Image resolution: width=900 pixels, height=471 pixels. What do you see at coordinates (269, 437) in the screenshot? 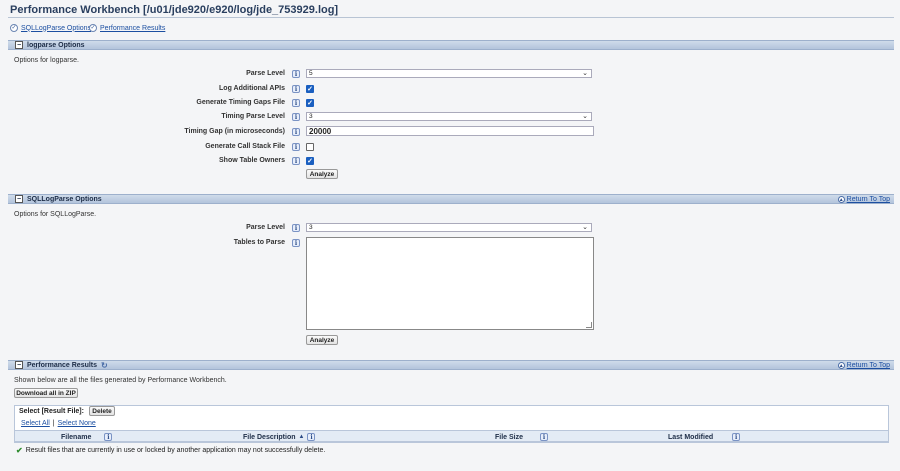
I see `column-file-description-label: File Description` at bounding box center [269, 437].